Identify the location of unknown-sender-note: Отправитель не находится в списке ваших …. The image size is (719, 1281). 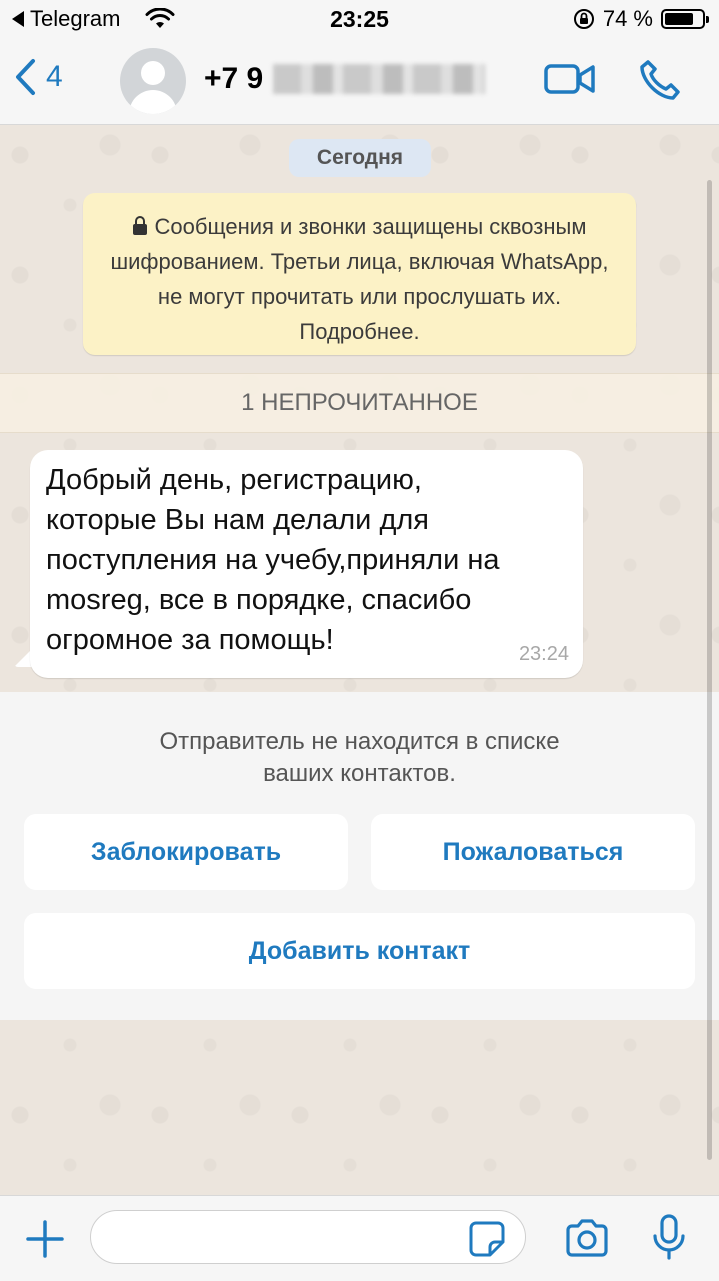
(359, 757).